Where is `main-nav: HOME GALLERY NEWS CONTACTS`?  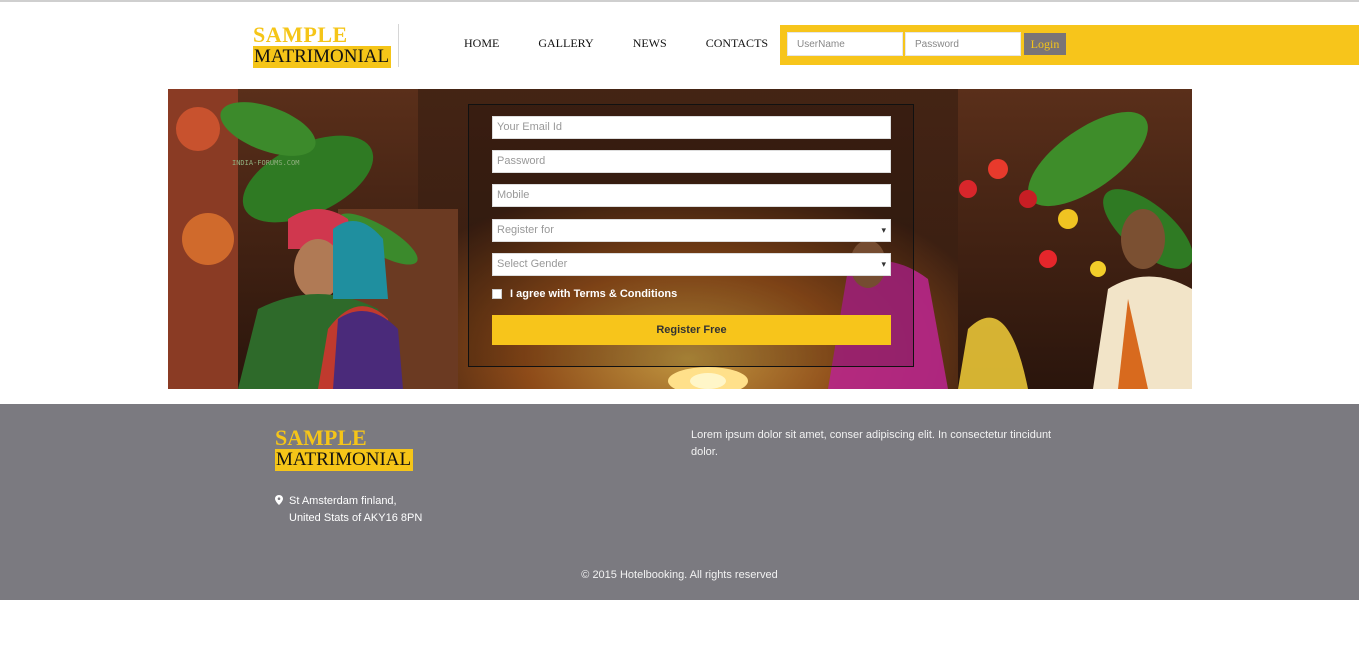 main-nav: HOME GALLERY NEWS CONTACTS is located at coordinates (635, 43).